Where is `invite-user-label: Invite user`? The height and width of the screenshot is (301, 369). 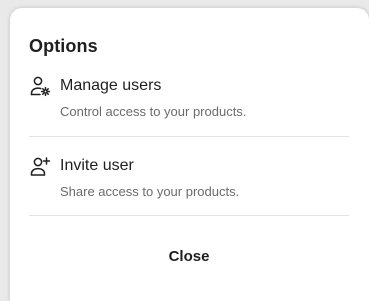 invite-user-label: Invite user is located at coordinates (97, 165).